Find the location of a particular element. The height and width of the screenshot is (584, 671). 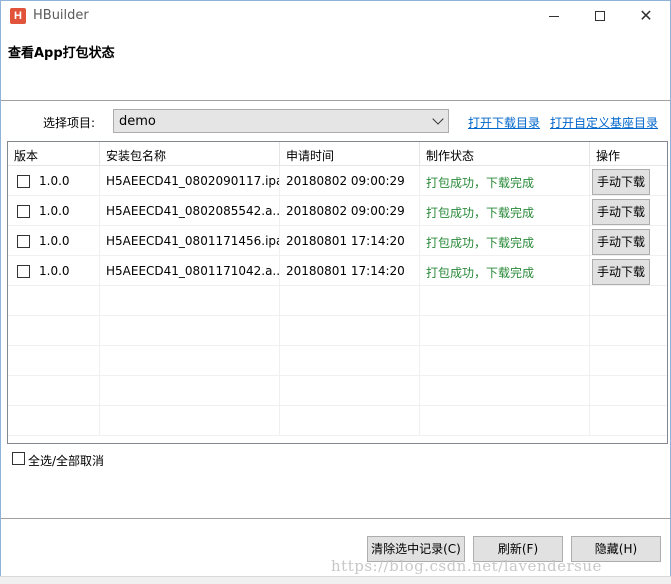

column-header-label: 申请时间 is located at coordinates (310, 156).